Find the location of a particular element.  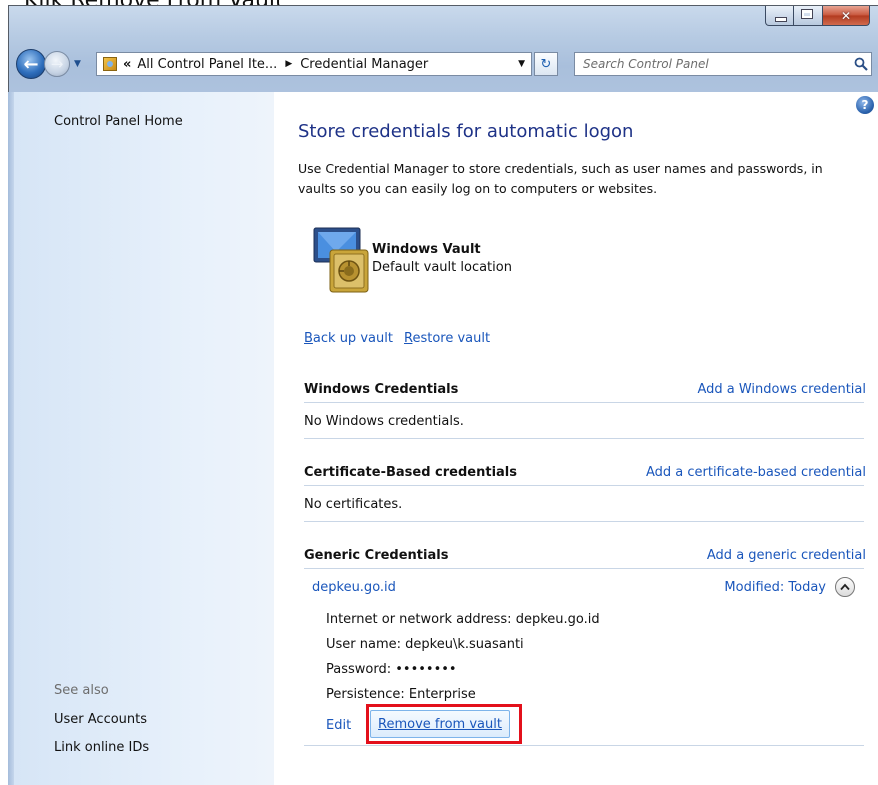

credential-password: Password: •••••••• is located at coordinates (391, 669).